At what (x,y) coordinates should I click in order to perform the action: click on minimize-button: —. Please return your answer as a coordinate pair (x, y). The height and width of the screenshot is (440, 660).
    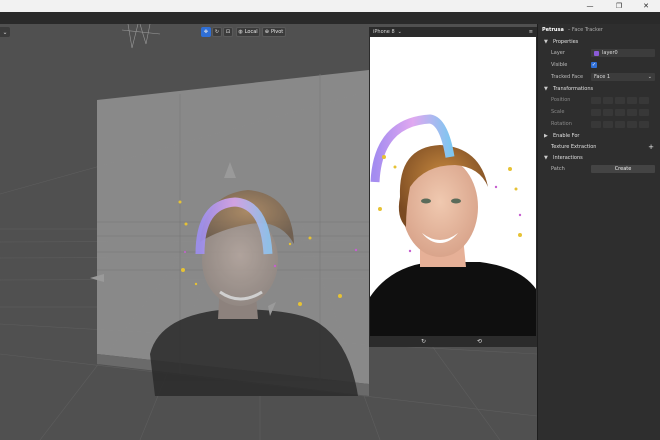
    Looking at the image, I should click on (590, 6).